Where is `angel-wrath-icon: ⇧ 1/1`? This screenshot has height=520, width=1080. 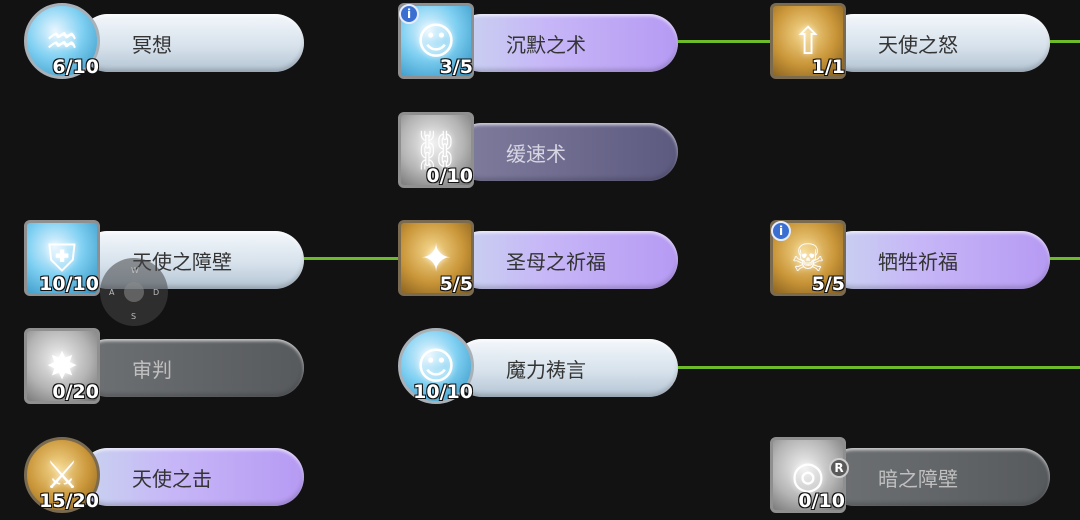 angel-wrath-icon: ⇧ 1/1 is located at coordinates (808, 41).